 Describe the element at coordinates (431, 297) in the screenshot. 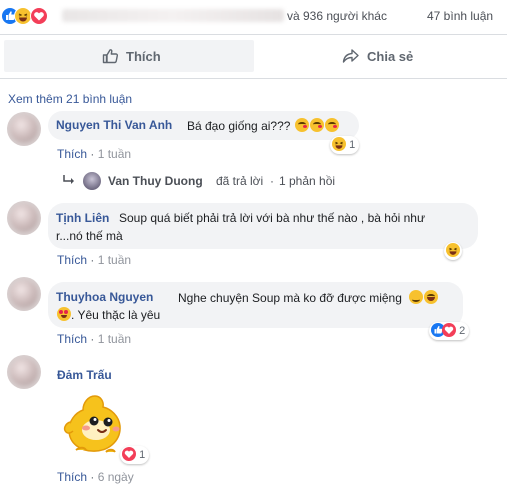

I see `grinning-emoji-icon` at that location.